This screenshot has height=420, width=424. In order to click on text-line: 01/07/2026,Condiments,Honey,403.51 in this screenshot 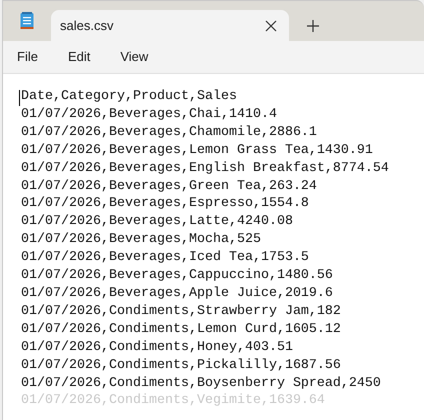, I will do `click(157, 347)`.